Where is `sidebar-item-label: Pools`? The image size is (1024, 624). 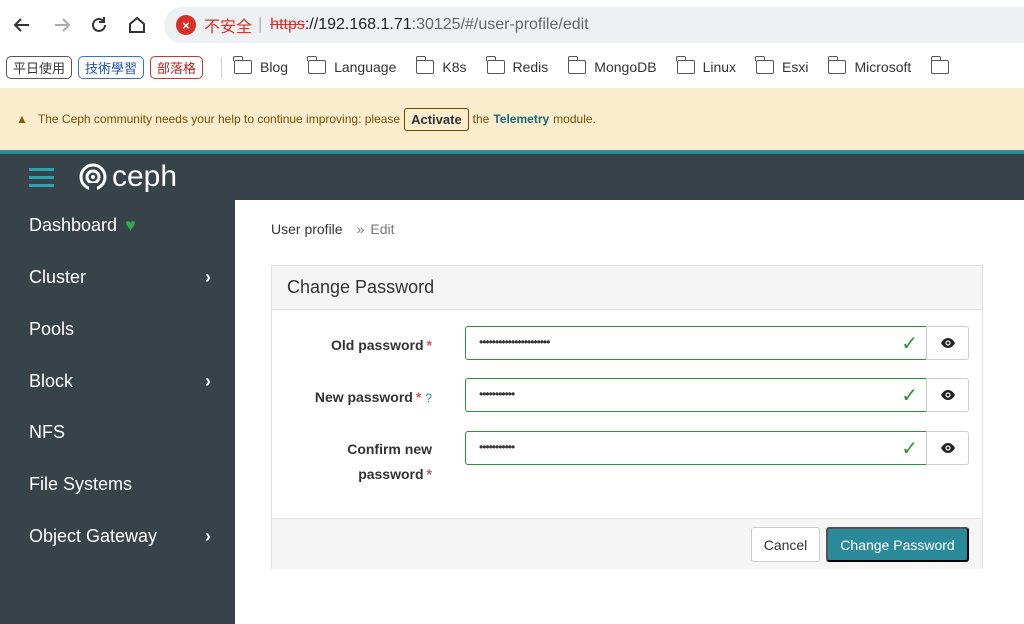 sidebar-item-label: Pools is located at coordinates (52, 329).